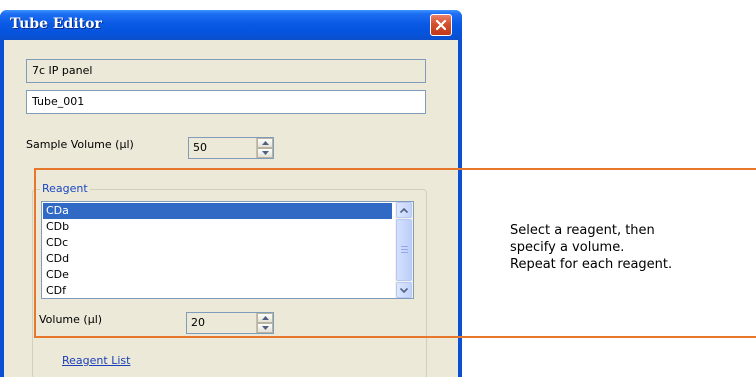 The height and width of the screenshot is (377, 756). What do you see at coordinates (222, 148) in the screenshot?
I see `sample-volume-value: 50` at bounding box center [222, 148].